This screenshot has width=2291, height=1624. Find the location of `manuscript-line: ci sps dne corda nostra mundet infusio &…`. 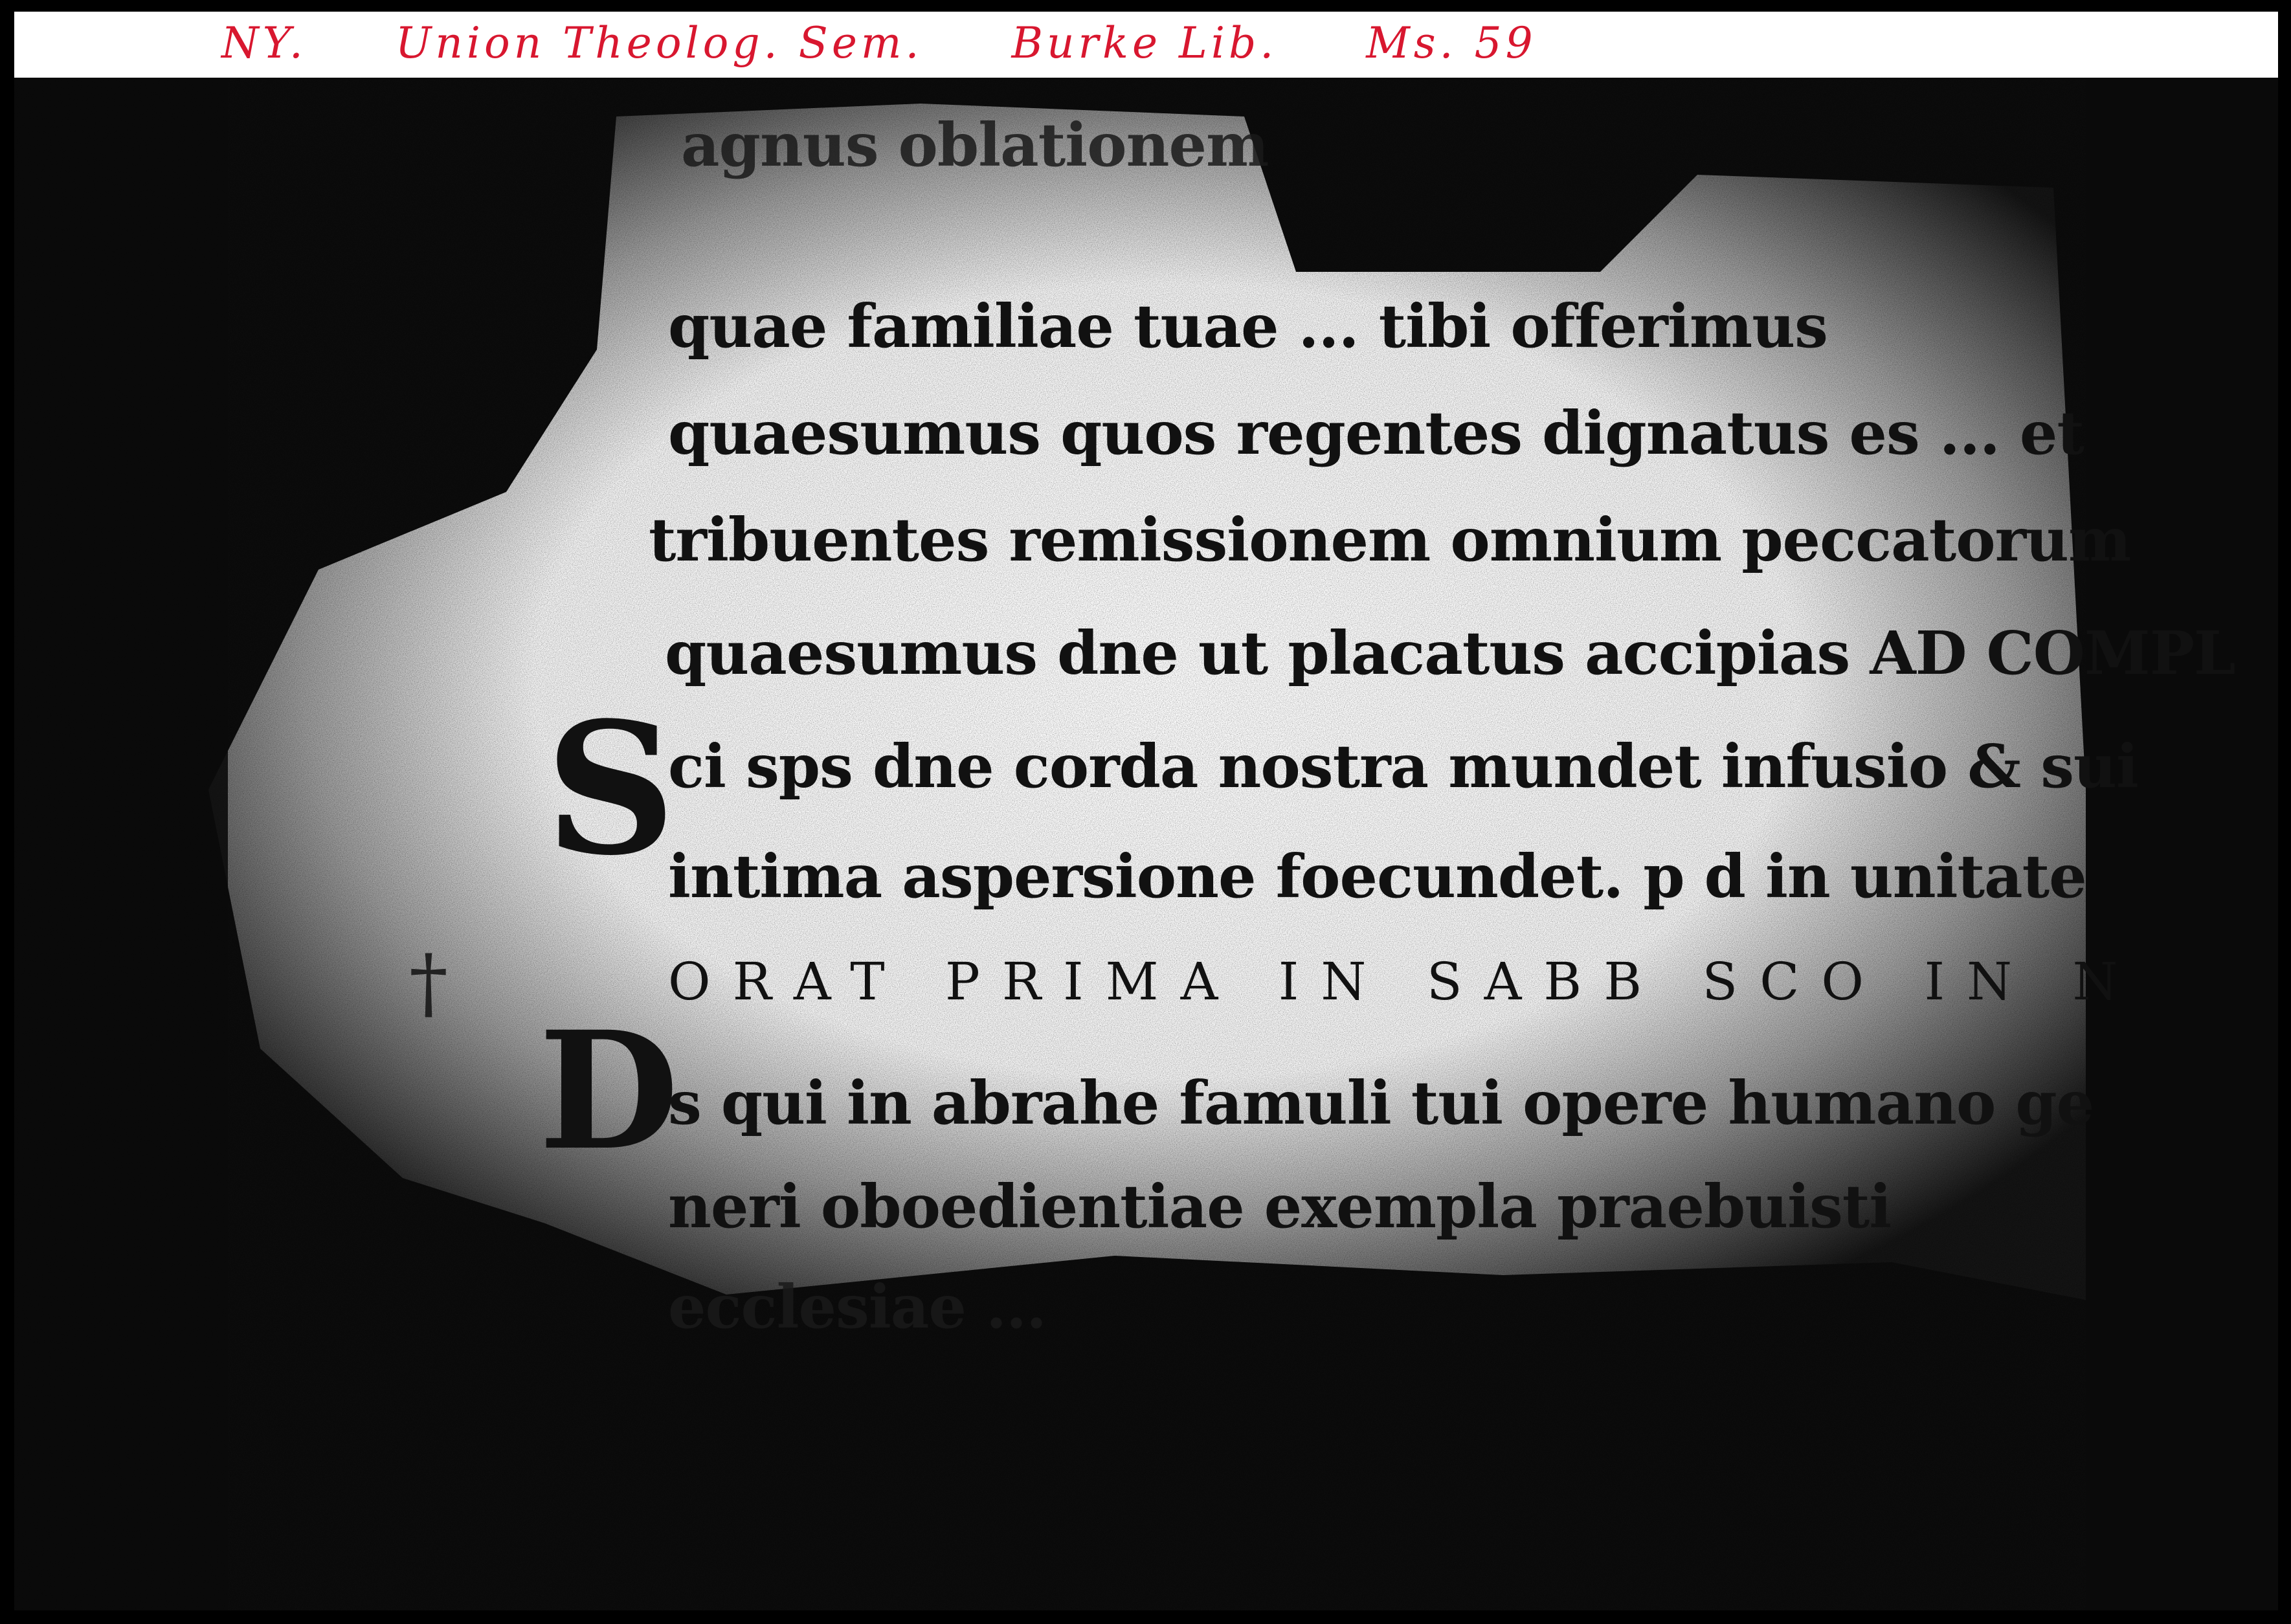

manuscript-line: ci sps dne corda nostra mundet infusio &… is located at coordinates (1403, 766).